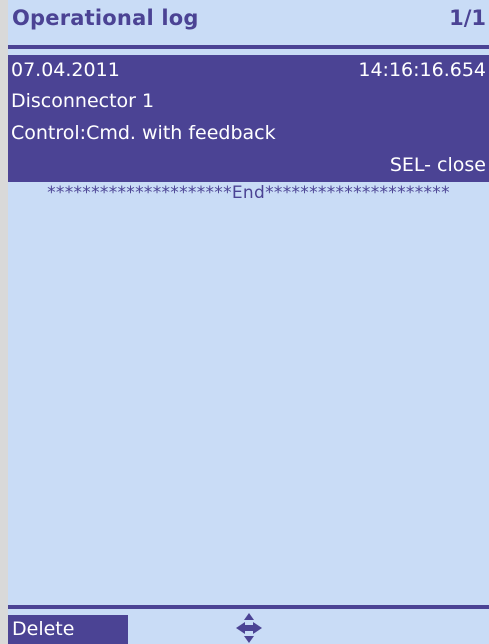 Image resolution: width=489 pixels, height=644 pixels. I want to click on delete-softkey: Delete, so click(68, 629).